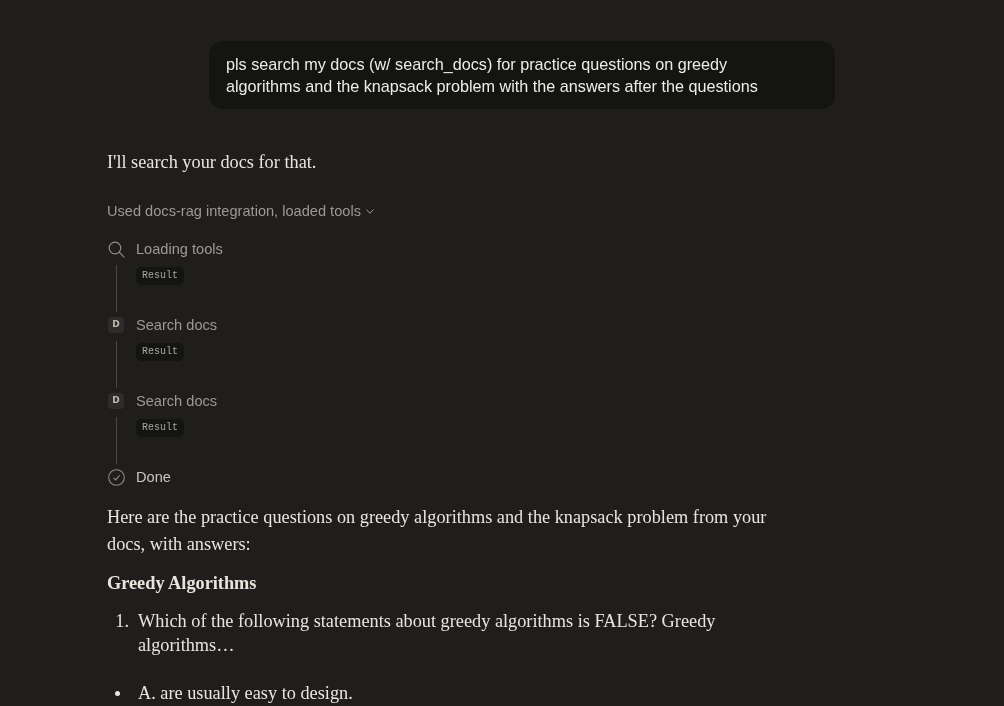 The image size is (1004, 706). What do you see at coordinates (153, 477) in the screenshot?
I see `step-title: Done` at bounding box center [153, 477].